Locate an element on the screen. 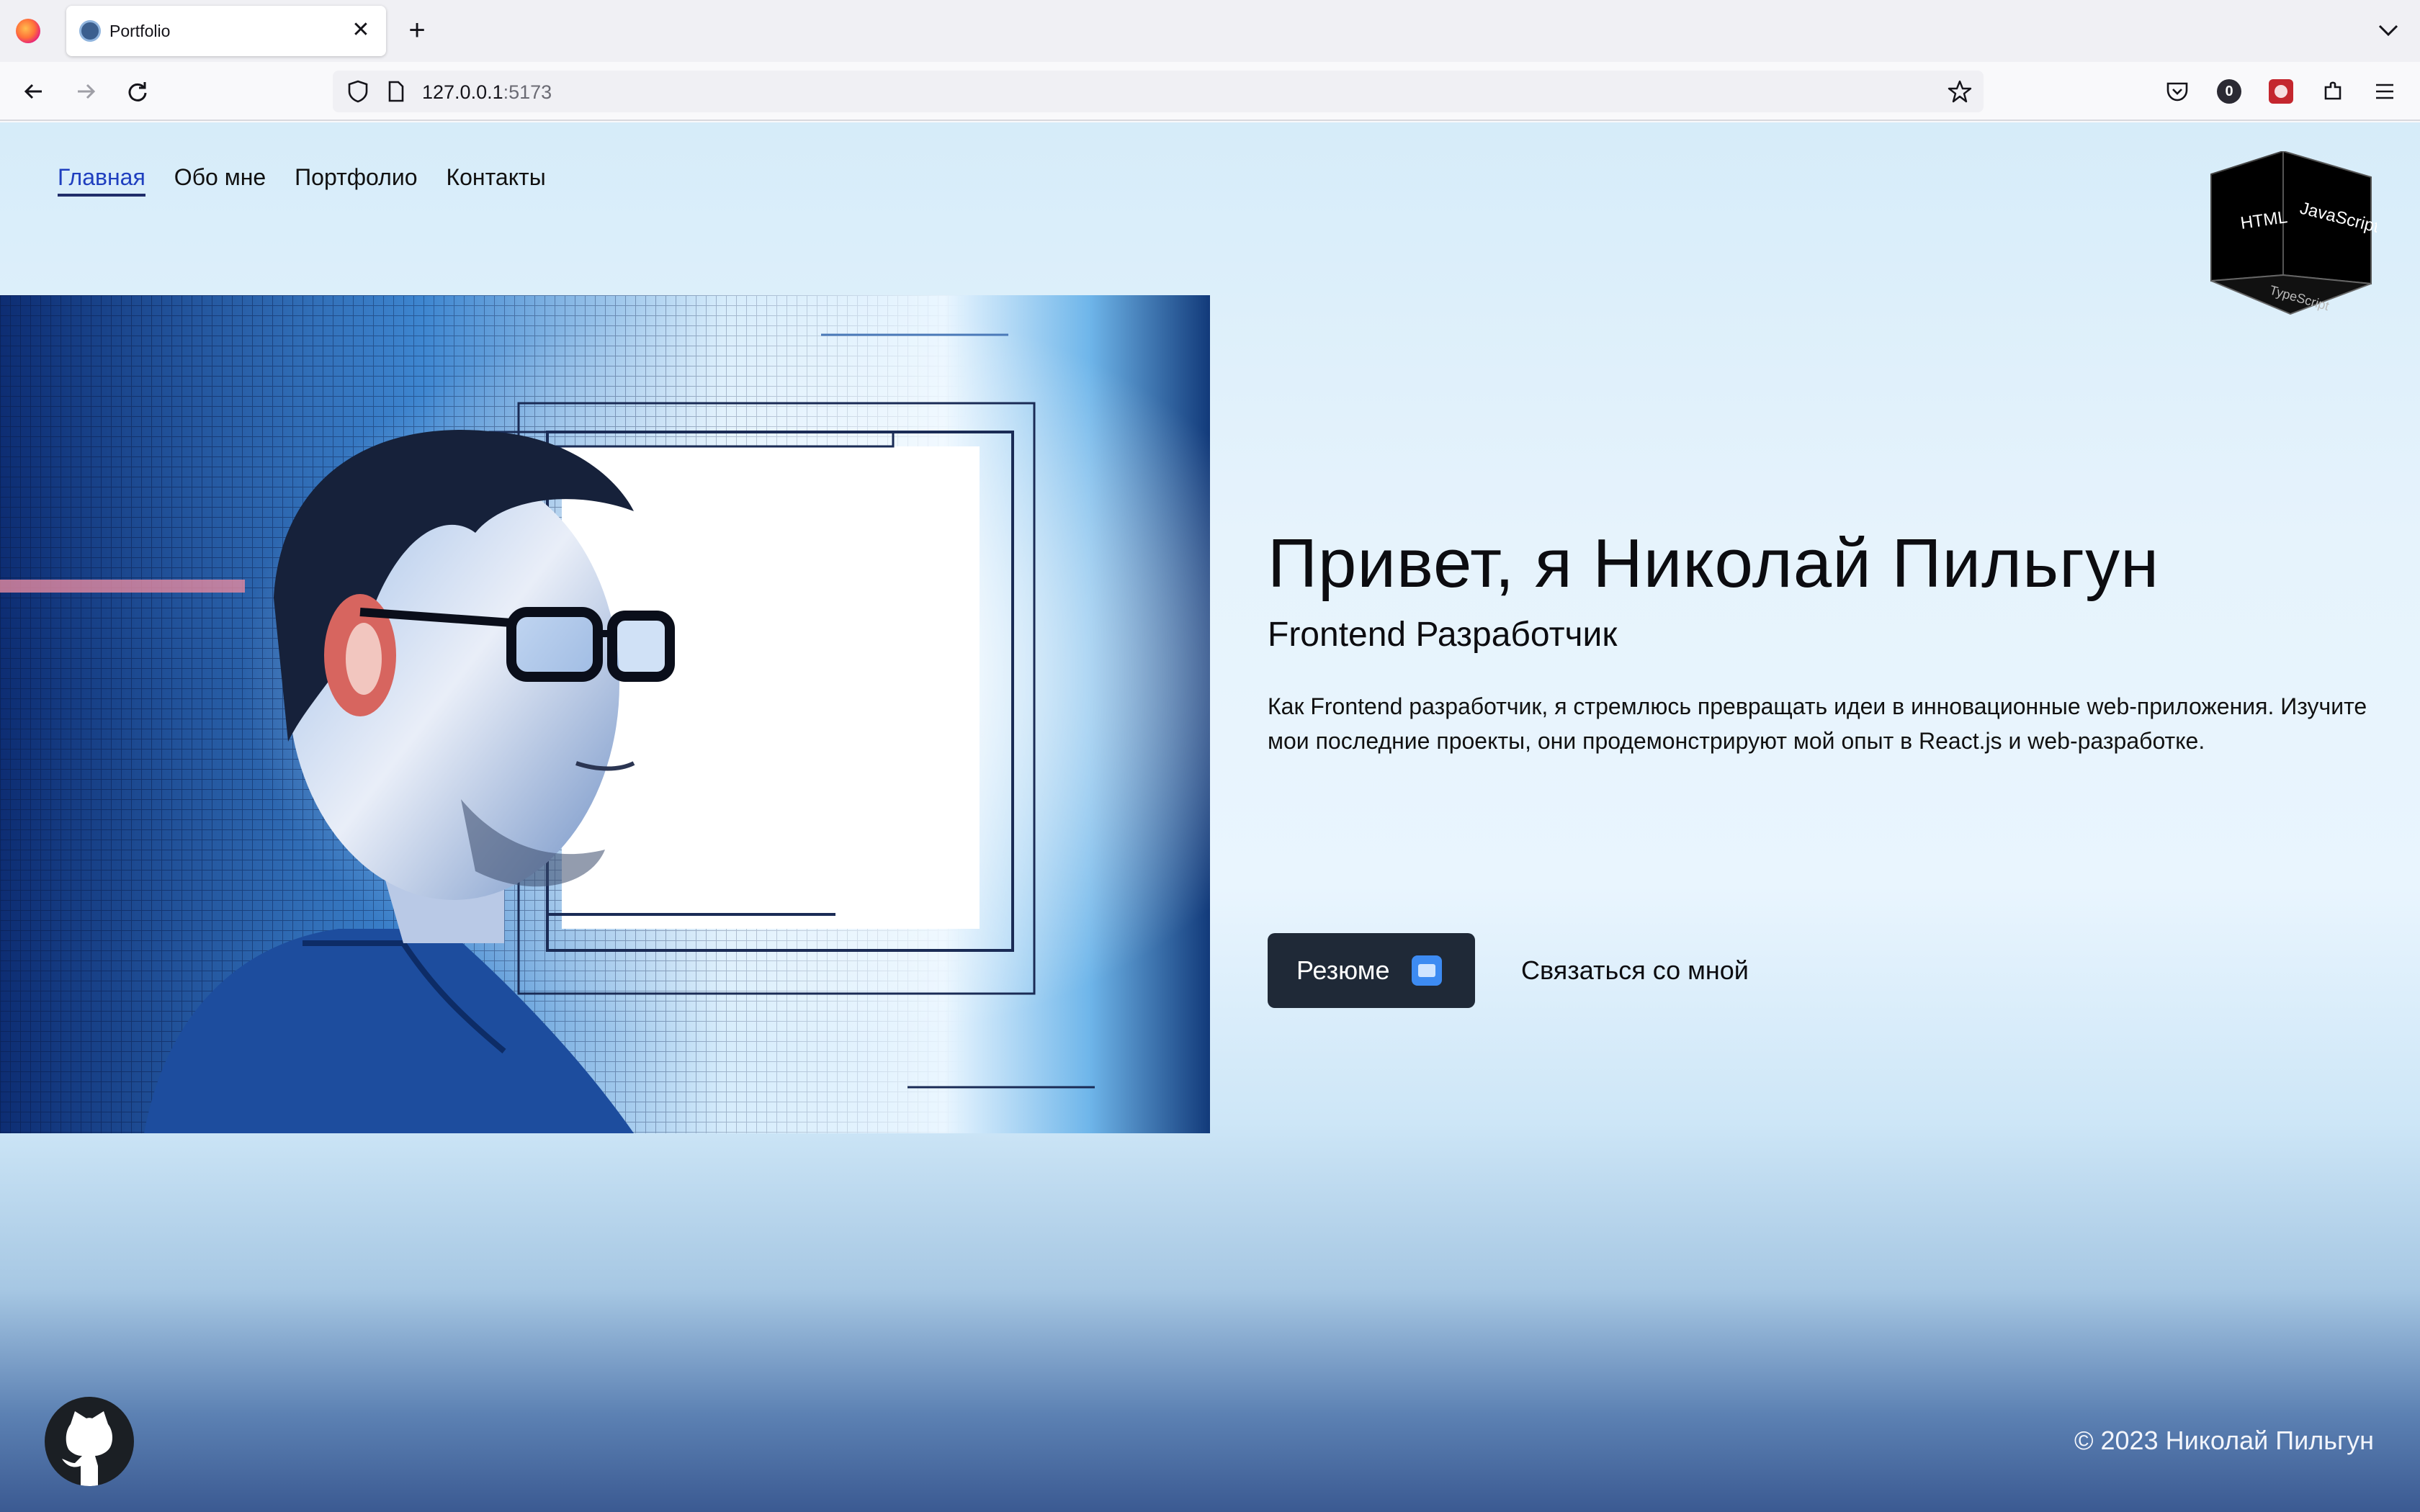 This screenshot has height=1512, width=2420. back-arrow-icon is located at coordinates (34, 91).